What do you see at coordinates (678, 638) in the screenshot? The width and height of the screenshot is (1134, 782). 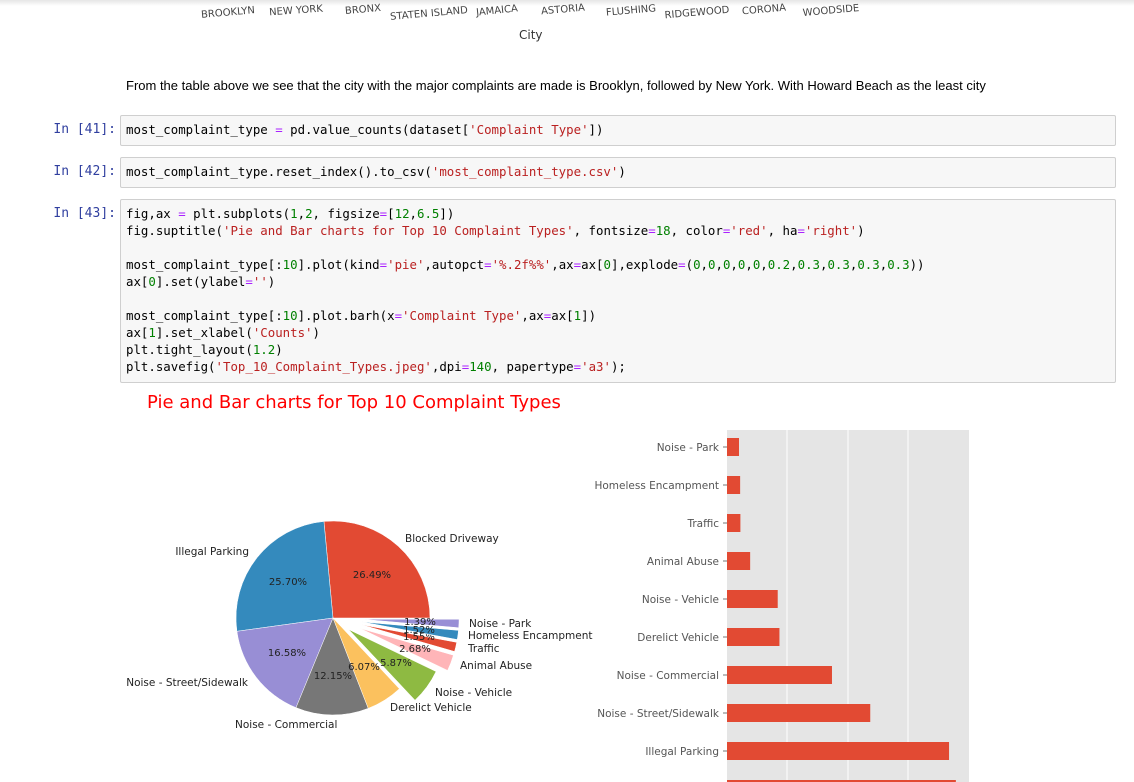 I see `barh-tick-label: Derelict Vehicle` at bounding box center [678, 638].